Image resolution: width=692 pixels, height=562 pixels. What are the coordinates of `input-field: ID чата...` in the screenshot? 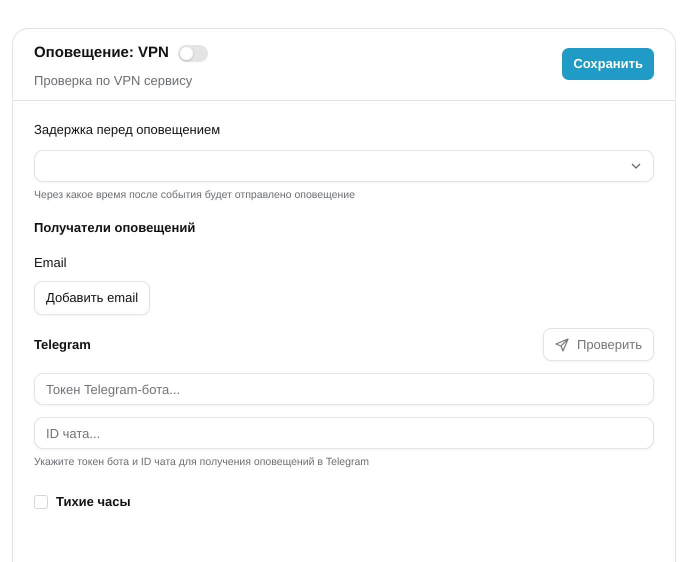 It's located at (344, 433).